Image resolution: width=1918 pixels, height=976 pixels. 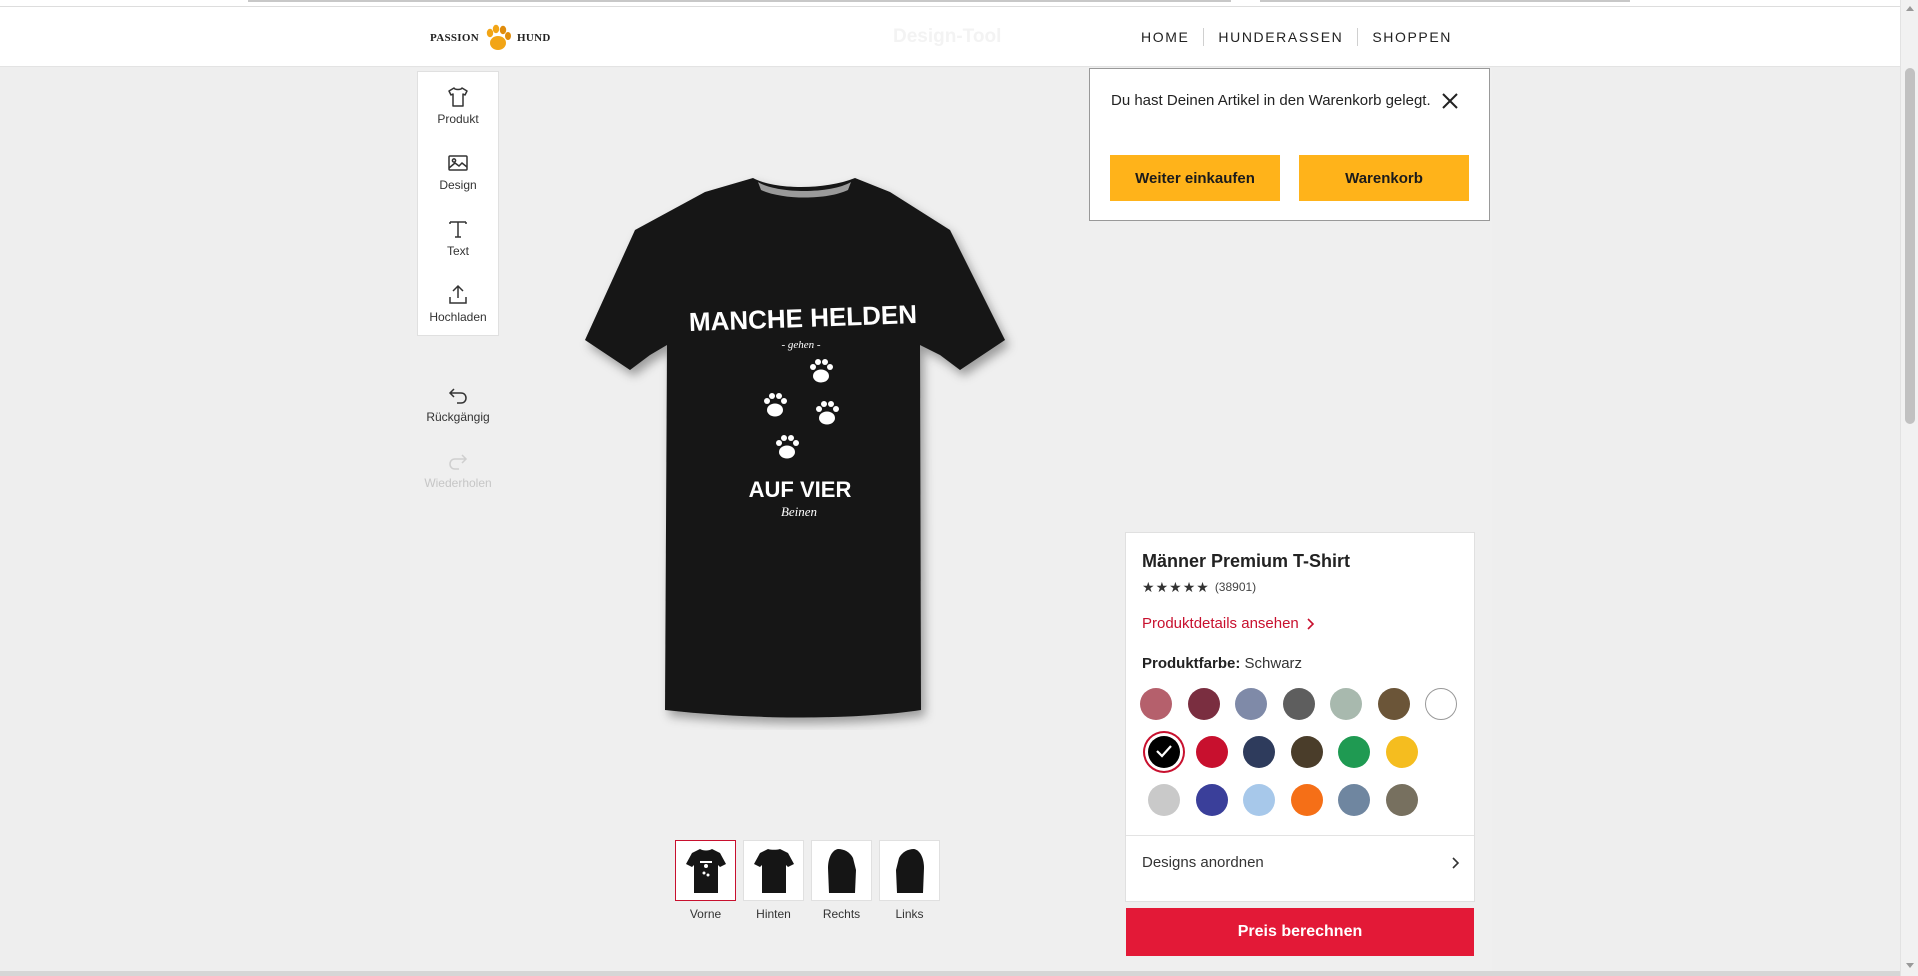 What do you see at coordinates (458, 294) in the screenshot?
I see `upload-icon` at bounding box center [458, 294].